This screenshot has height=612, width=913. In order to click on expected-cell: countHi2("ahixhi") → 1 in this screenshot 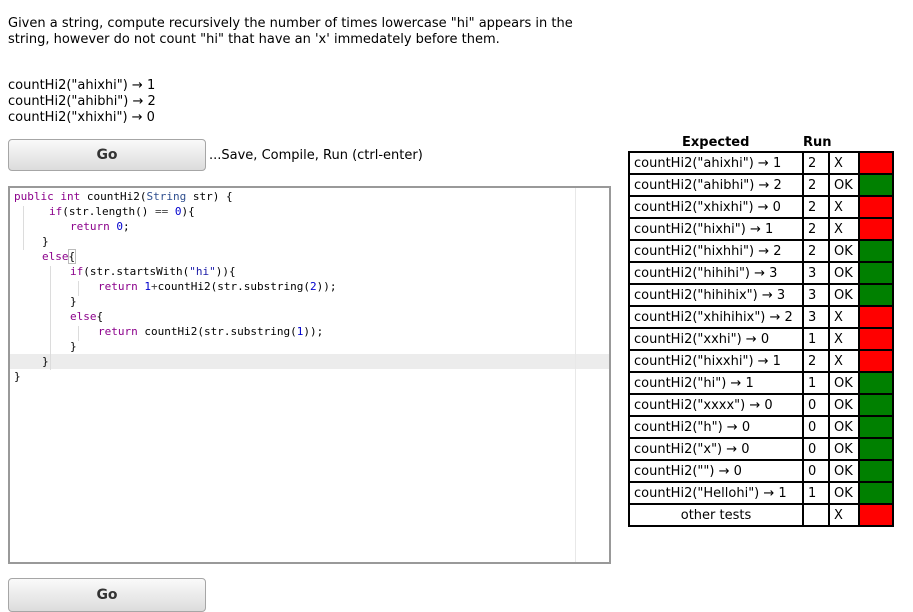, I will do `click(716, 163)`.